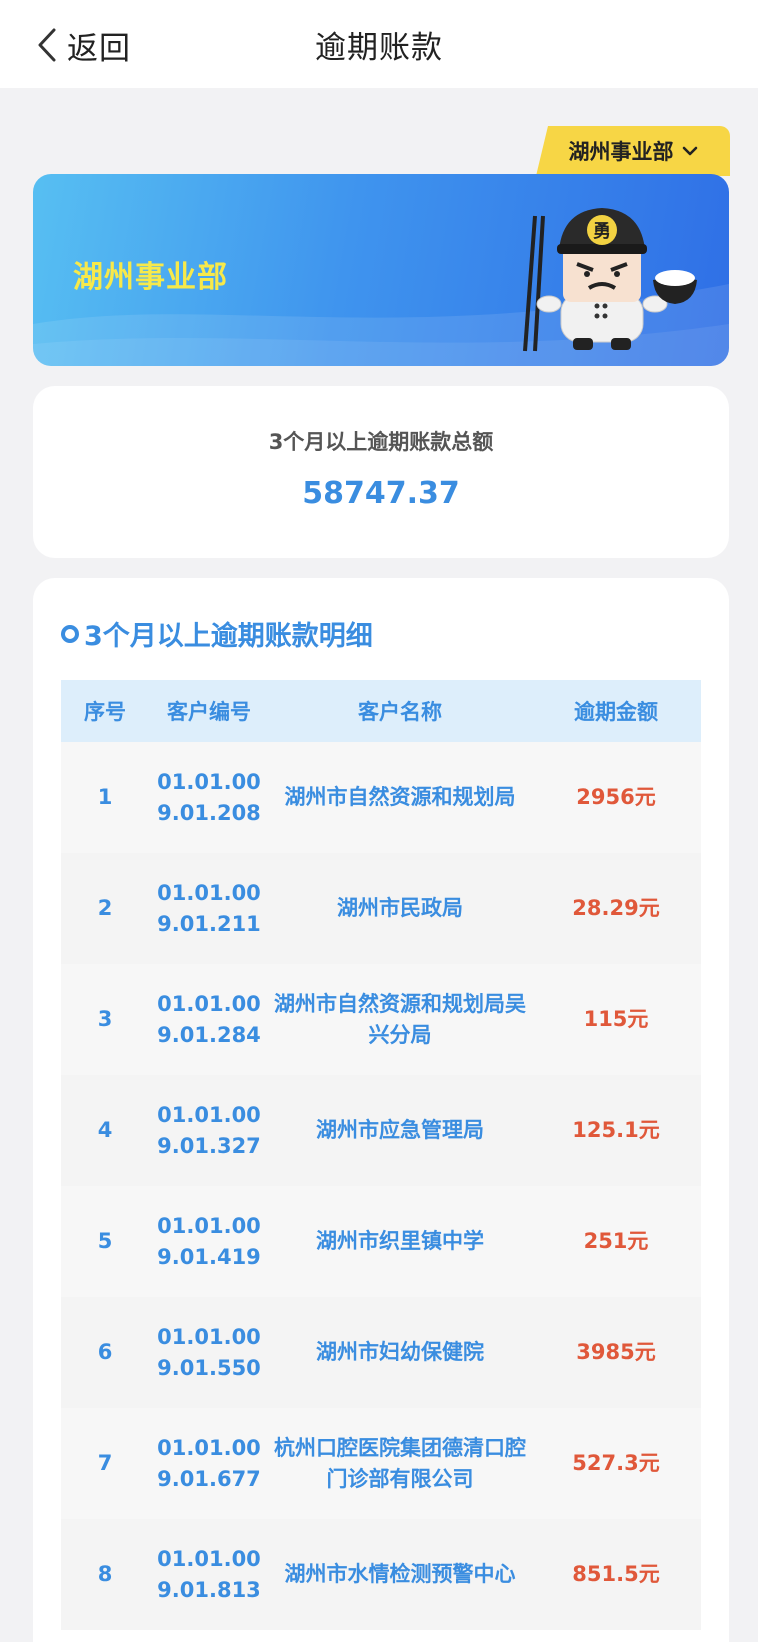  I want to click on column-header-code: 客户编号, so click(209, 712).